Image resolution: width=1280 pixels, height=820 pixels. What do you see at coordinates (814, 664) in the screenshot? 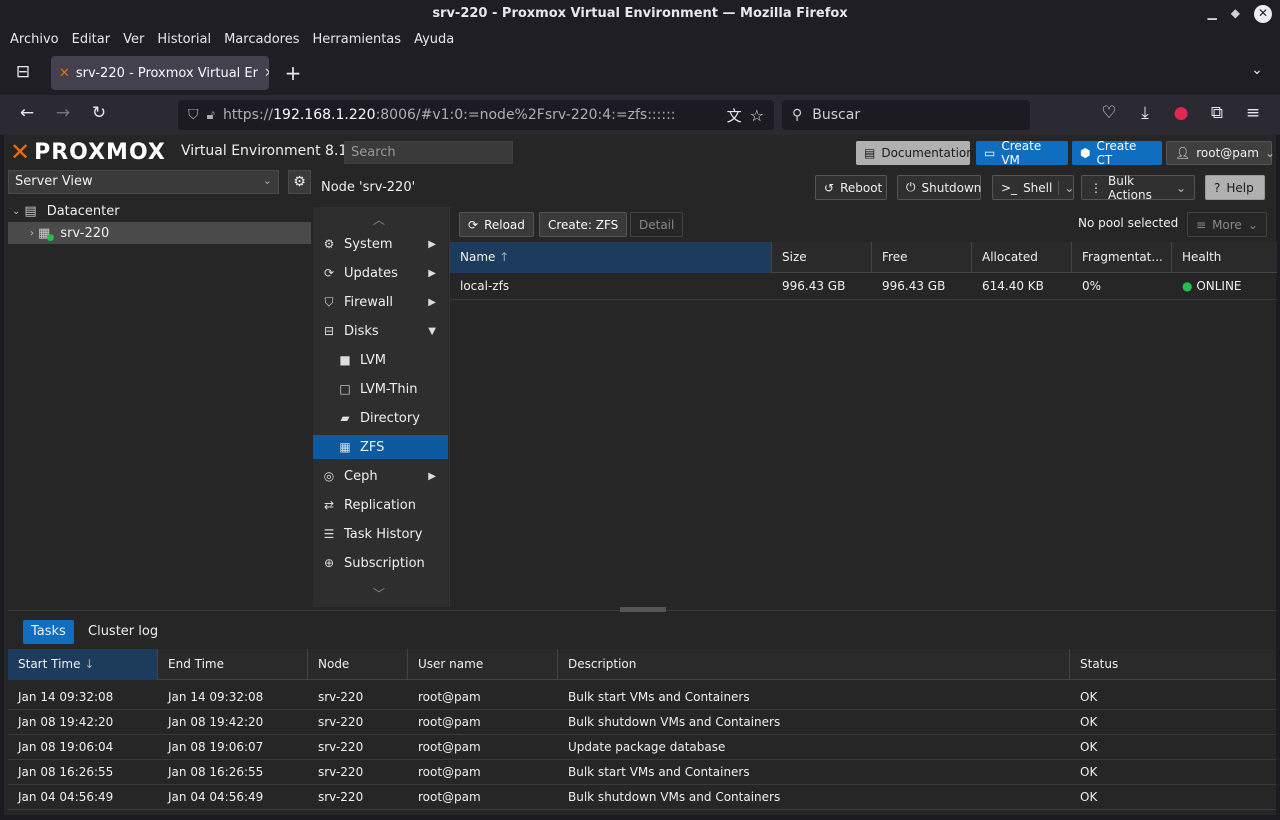
I see `column-header-description: Description` at bounding box center [814, 664].